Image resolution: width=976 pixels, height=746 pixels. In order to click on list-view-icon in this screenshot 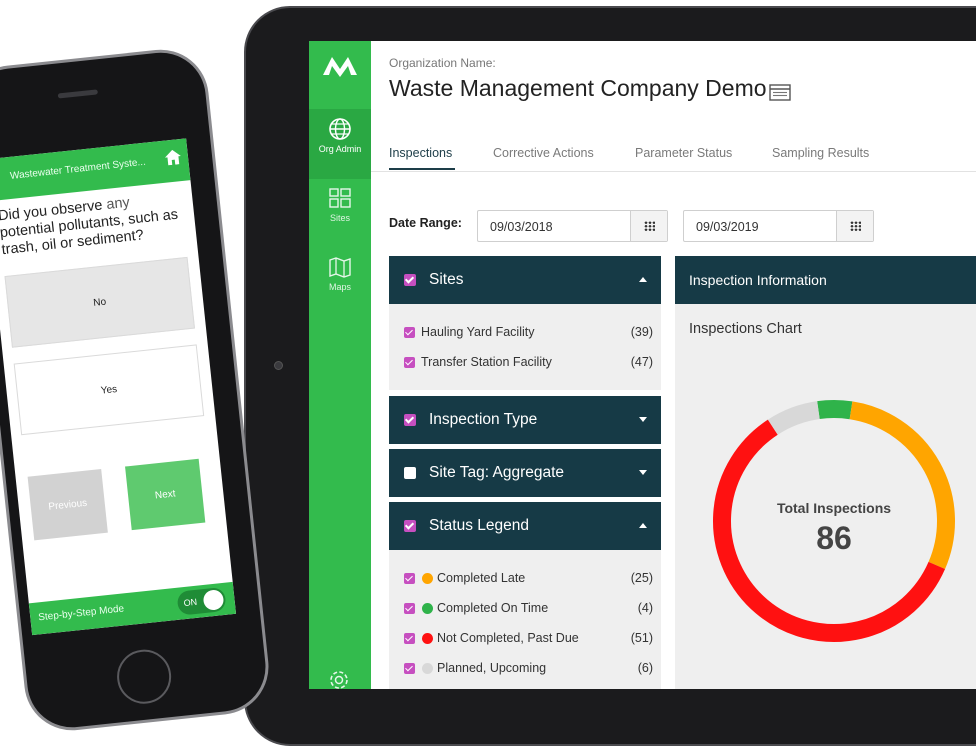, I will do `click(780, 92)`.